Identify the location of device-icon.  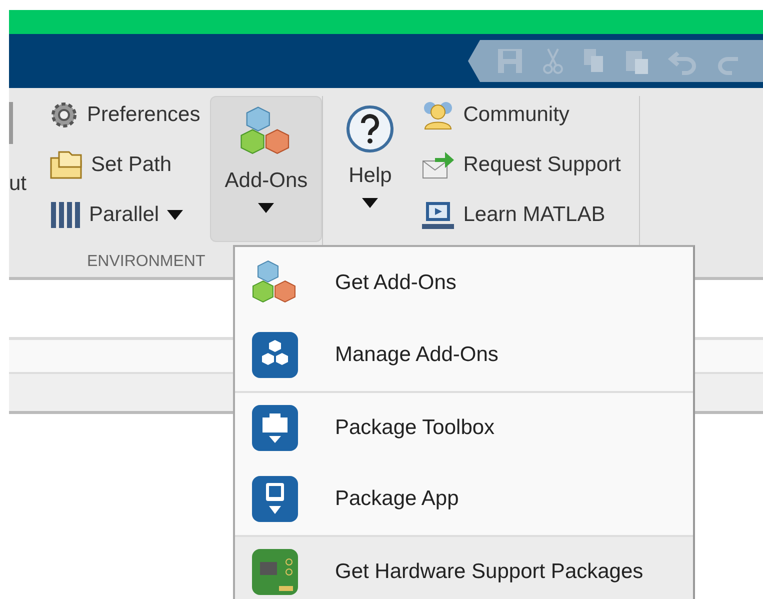
(275, 499).